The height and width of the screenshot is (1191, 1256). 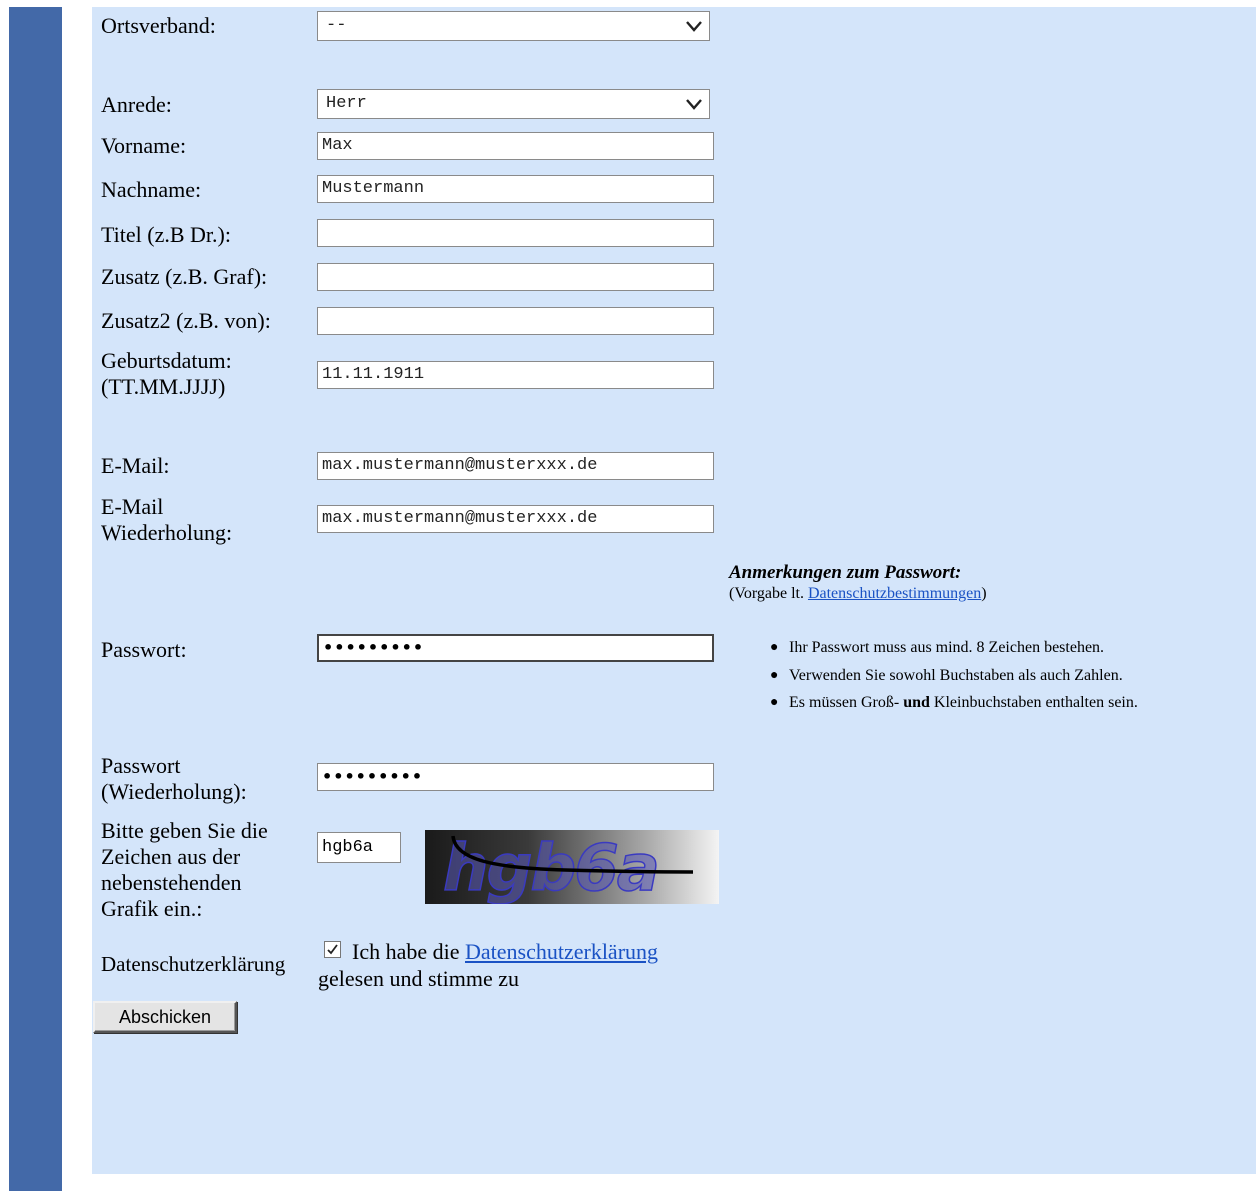 What do you see at coordinates (374, 647) in the screenshot?
I see `passwort-masked-value: •••••••••` at bounding box center [374, 647].